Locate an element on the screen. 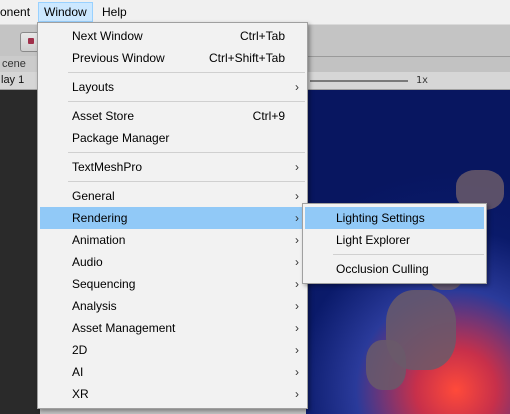 This screenshot has height=414, width=510. menu-item-asset-management: Asset Management › is located at coordinates (172, 328).